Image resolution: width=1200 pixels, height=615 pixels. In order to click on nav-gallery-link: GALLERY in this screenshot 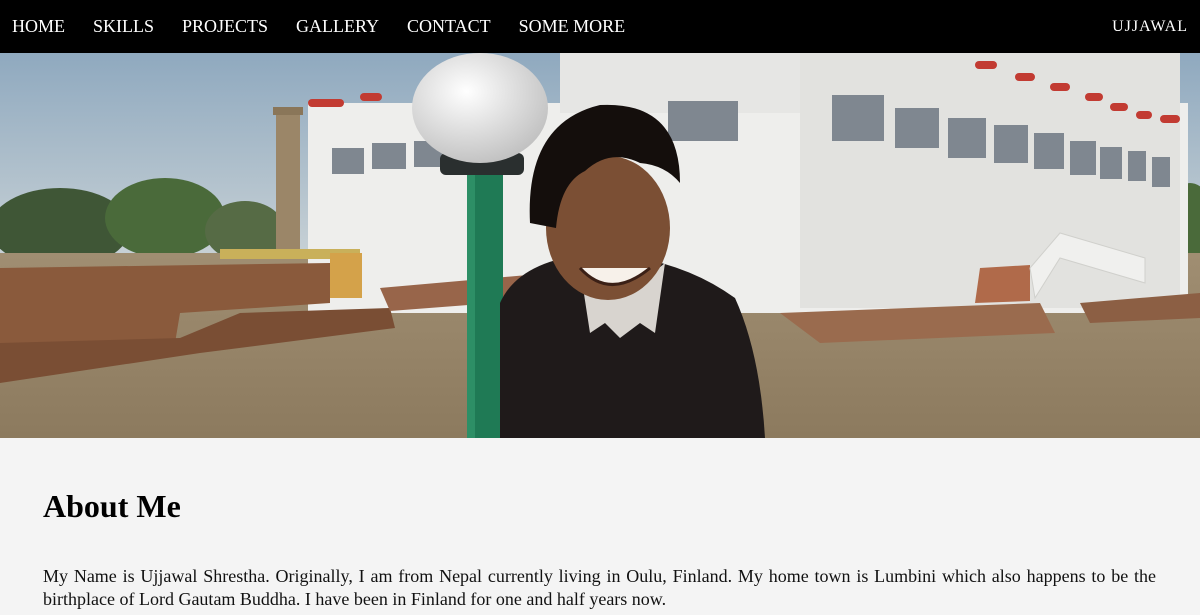, I will do `click(337, 26)`.